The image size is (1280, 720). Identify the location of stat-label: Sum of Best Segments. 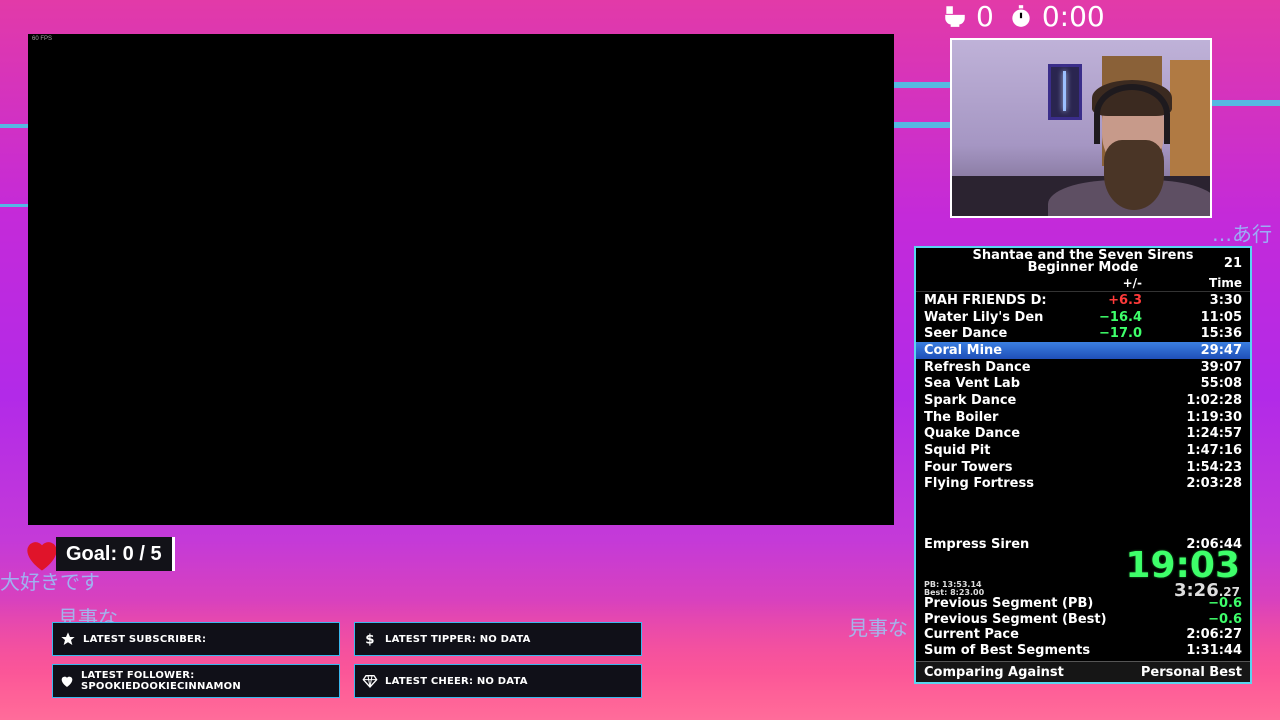
(1007, 650).